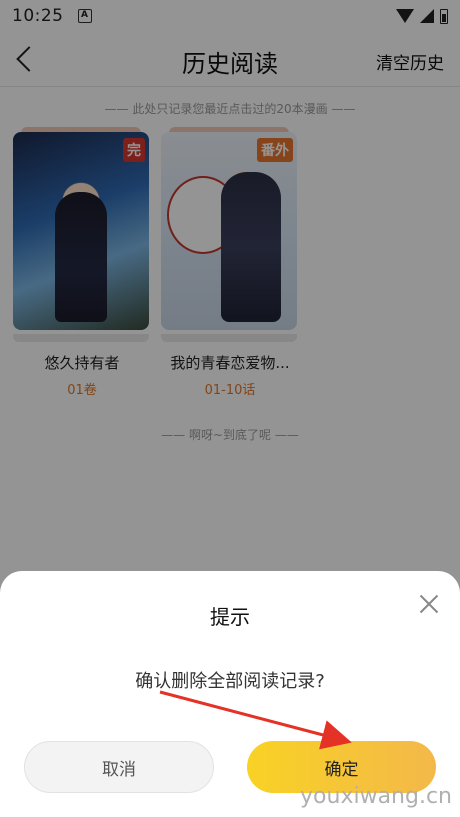 The width and height of the screenshot is (460, 817). Describe the element at coordinates (230, 617) in the screenshot. I see `dialog-title: 提示` at that location.